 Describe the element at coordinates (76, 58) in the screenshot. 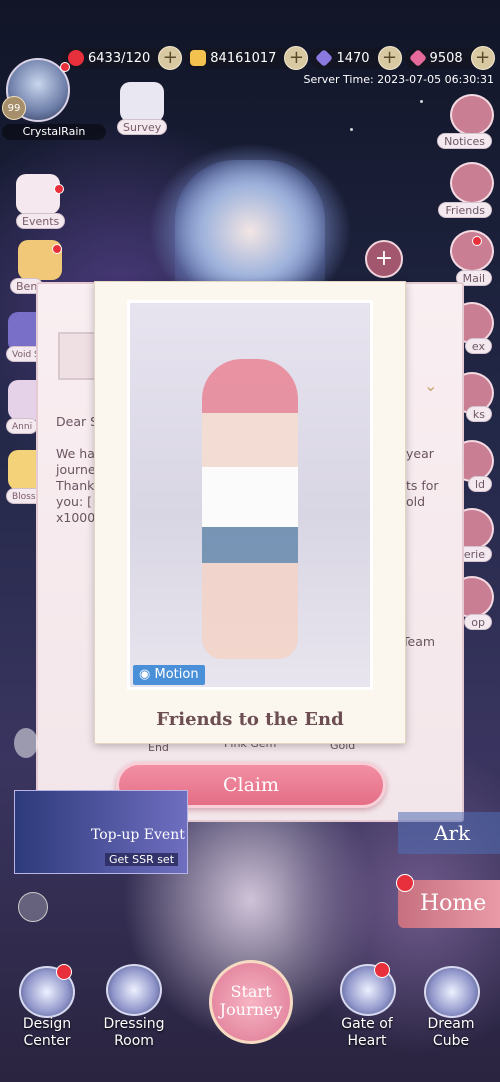

I see `heart-icon` at that location.